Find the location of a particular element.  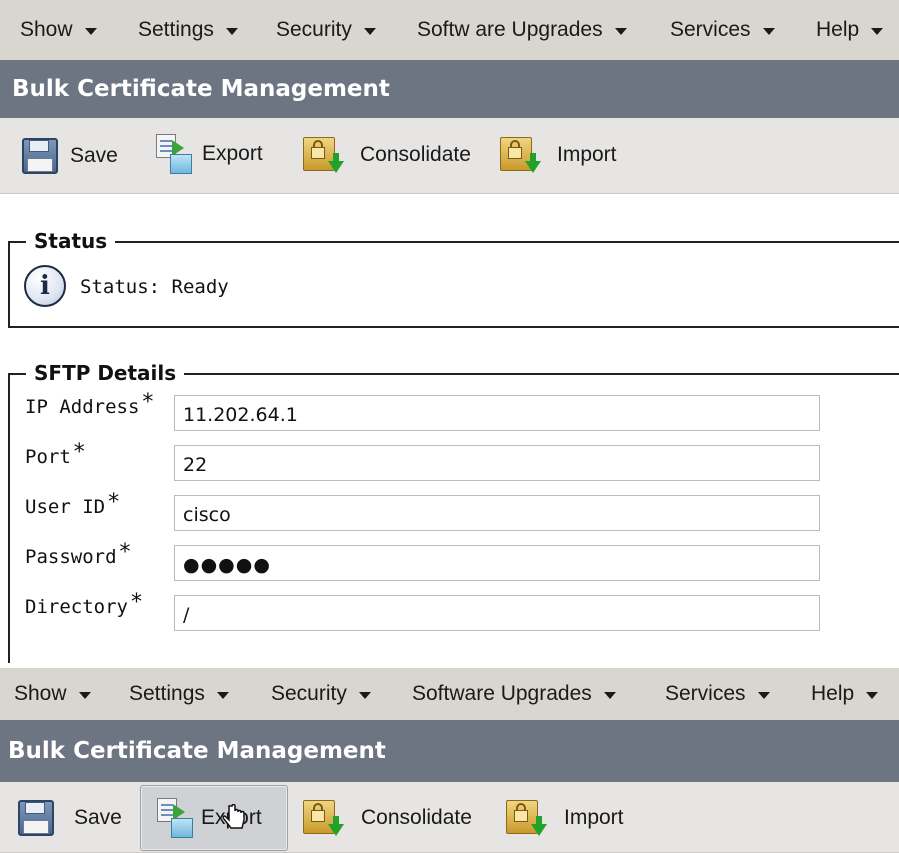

port-input is located at coordinates (497, 463).